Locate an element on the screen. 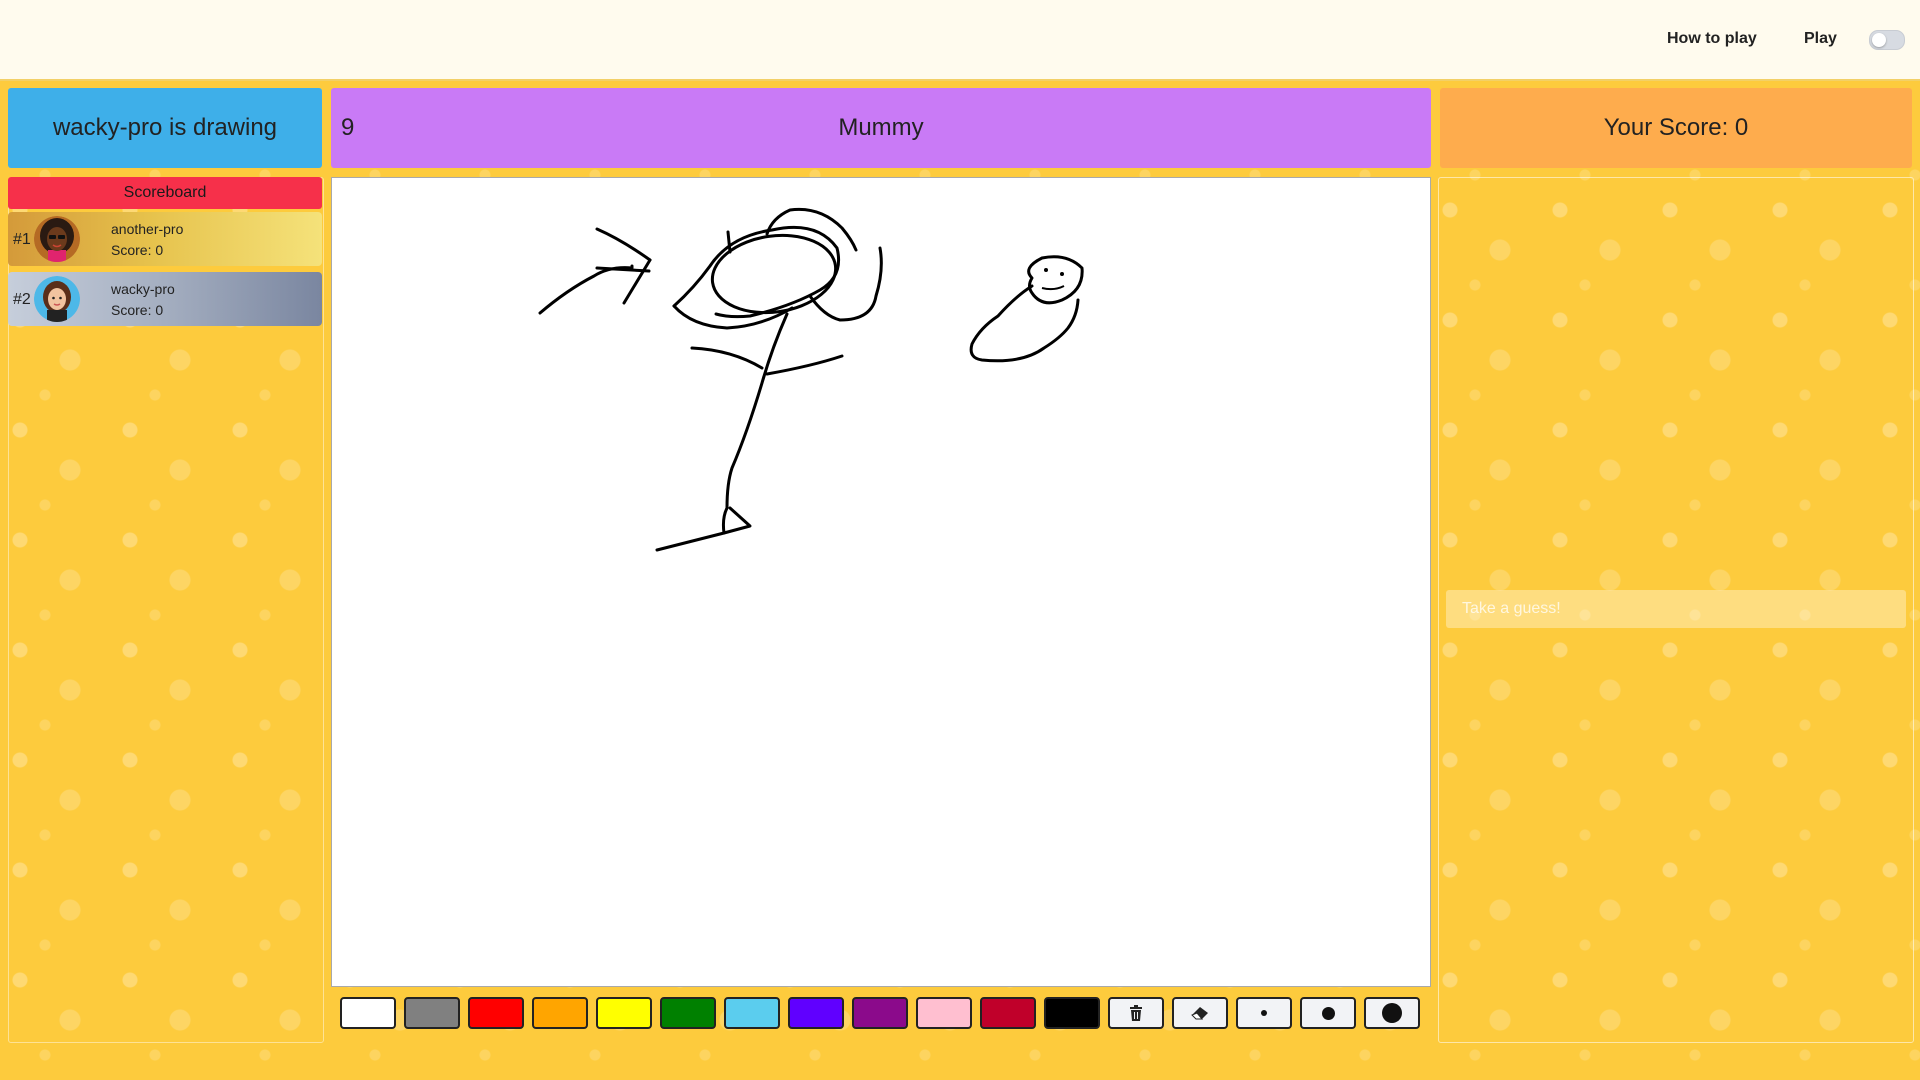  player-rank: #2 is located at coordinates (22, 299).